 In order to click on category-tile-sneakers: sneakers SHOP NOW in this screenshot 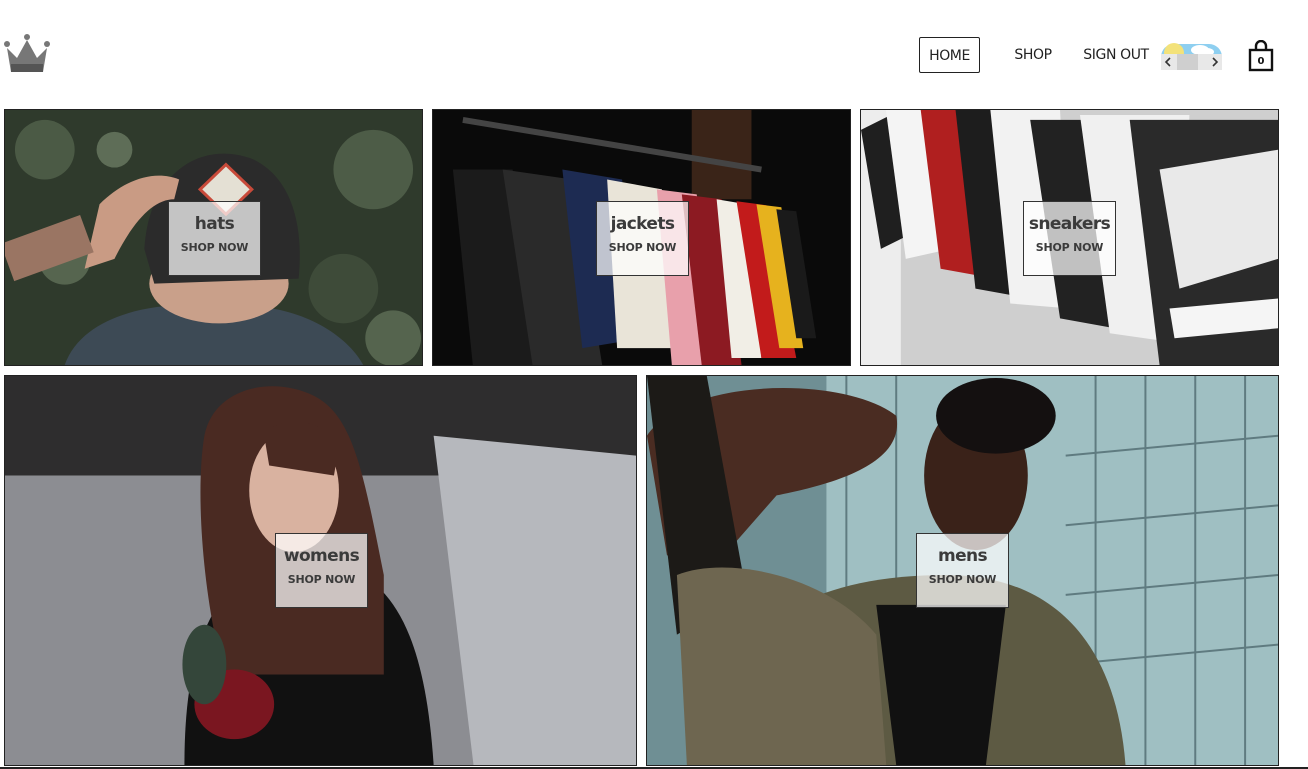, I will do `click(1069, 237)`.